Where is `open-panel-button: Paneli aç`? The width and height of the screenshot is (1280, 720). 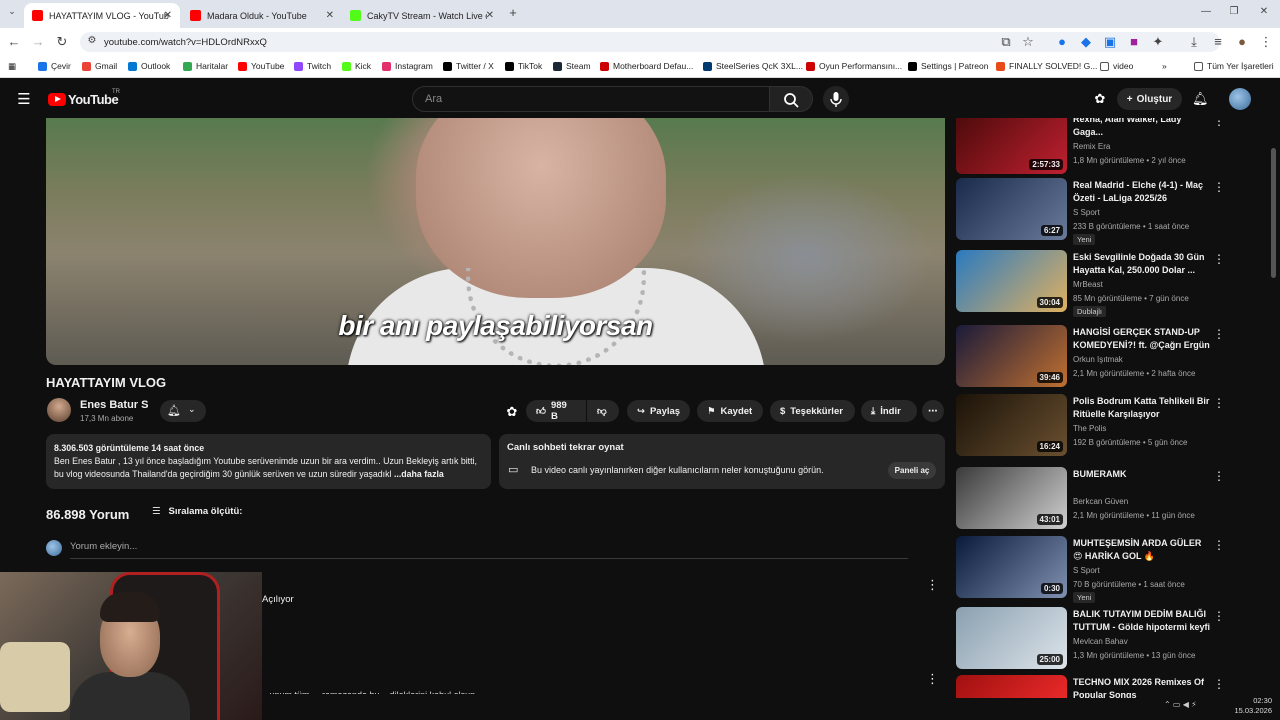
open-panel-button: Paneli aç is located at coordinates (912, 470).